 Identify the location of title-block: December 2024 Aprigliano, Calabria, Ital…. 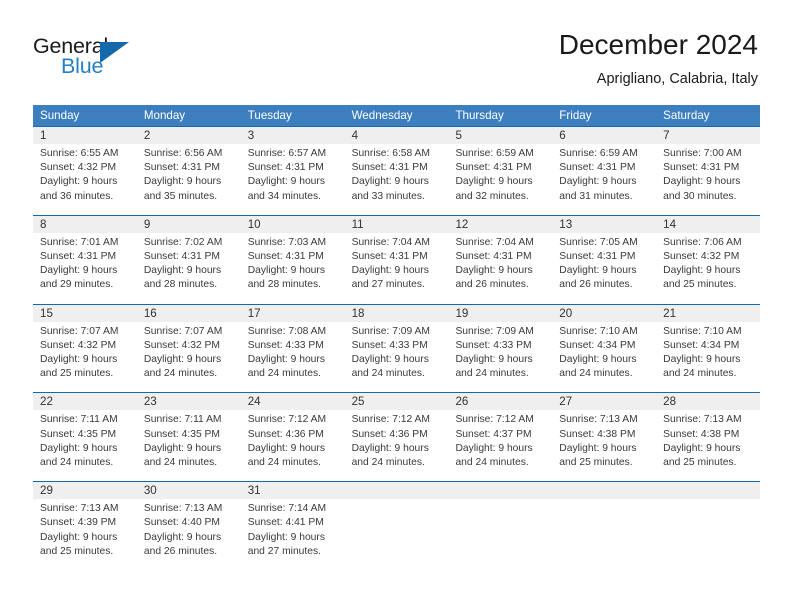
(658, 58).